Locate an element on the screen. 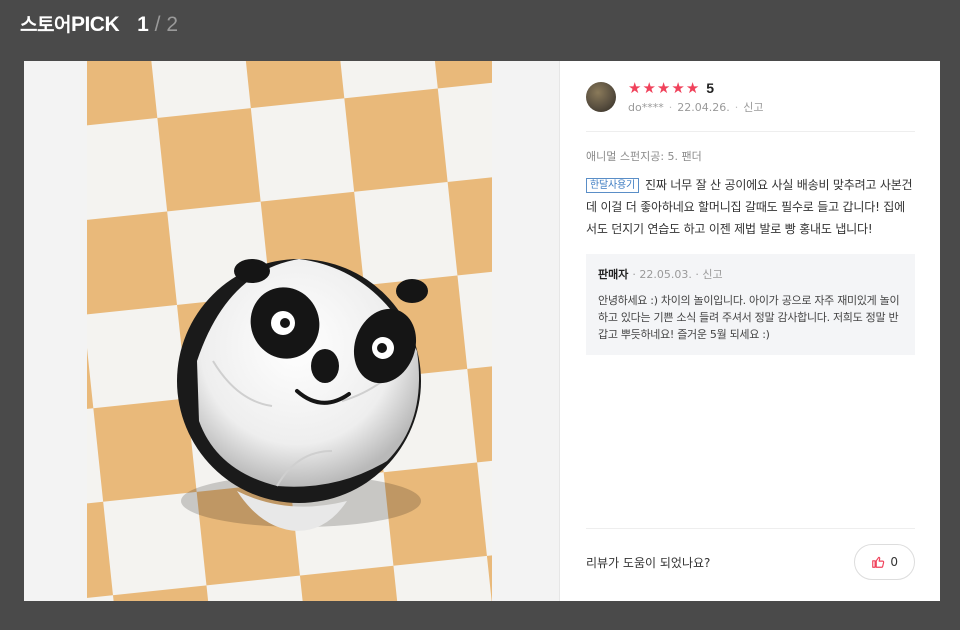  review-date: 22.04.26. is located at coordinates (703, 107).